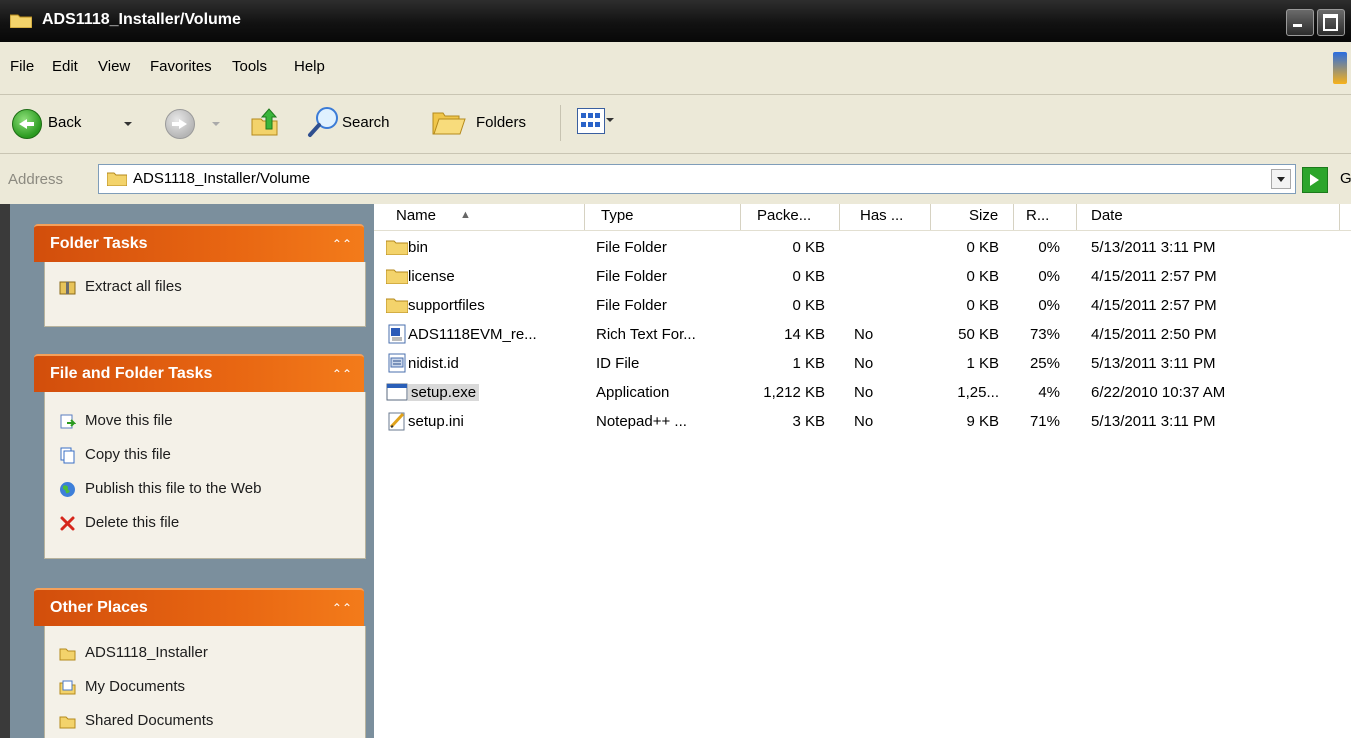  Describe the element at coordinates (1044, 334) in the screenshot. I see `file-ratio: 73%` at that location.